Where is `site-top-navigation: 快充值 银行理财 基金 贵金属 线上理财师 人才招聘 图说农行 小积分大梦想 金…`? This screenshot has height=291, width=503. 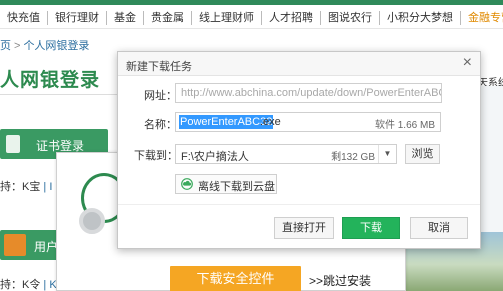 site-top-navigation: 快充值 银行理财 基金 贵金属 线上理财师 人才招聘 图说农行 小积分大梦想 金… is located at coordinates (251, 14).